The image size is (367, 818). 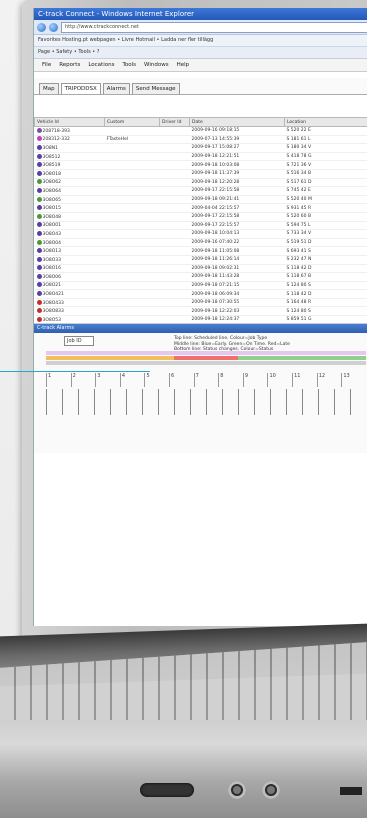 What do you see at coordinates (200, 269) in the screenshot?
I see `table-row: 3O8O16 2009-09-18 09:02:31 S 118 42 D` at bounding box center [200, 269].